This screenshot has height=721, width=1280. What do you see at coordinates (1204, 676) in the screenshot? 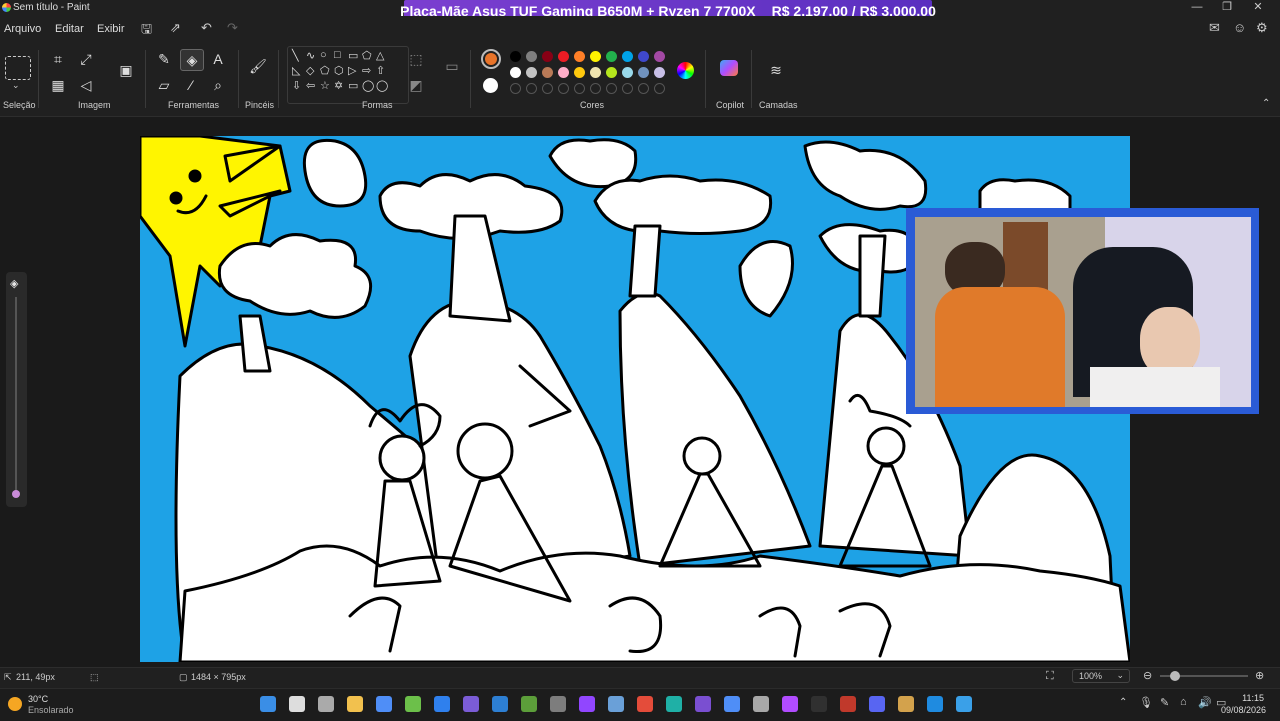
I see `zoom-slider` at bounding box center [1204, 676].